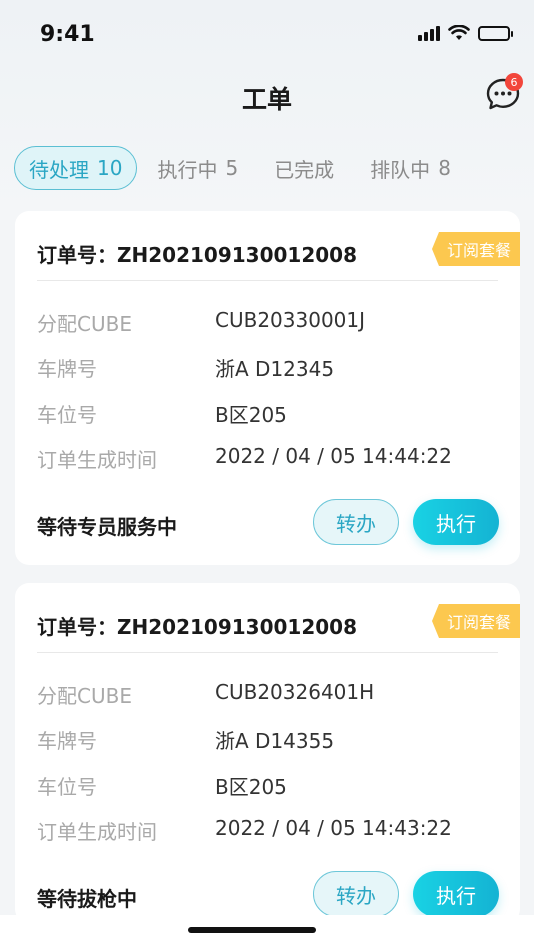 This screenshot has width=534, height=950. I want to click on tab-in-progress: 执行中 5, so click(197, 168).